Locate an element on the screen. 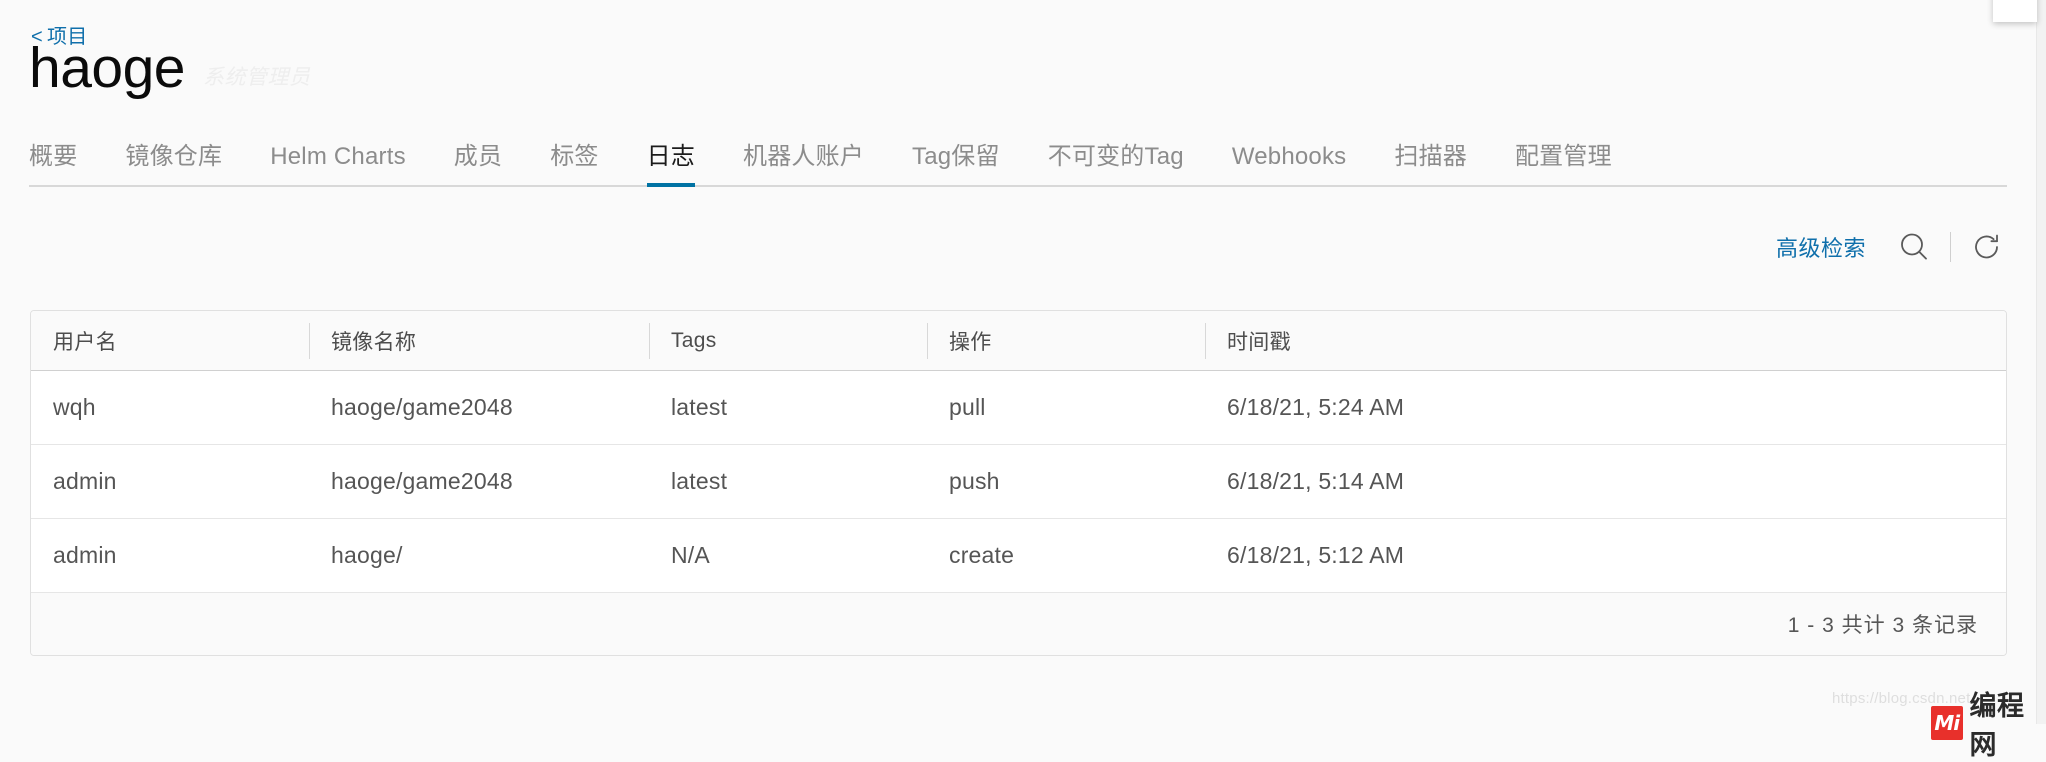  tab-6: 机器人账户 is located at coordinates (803, 164).